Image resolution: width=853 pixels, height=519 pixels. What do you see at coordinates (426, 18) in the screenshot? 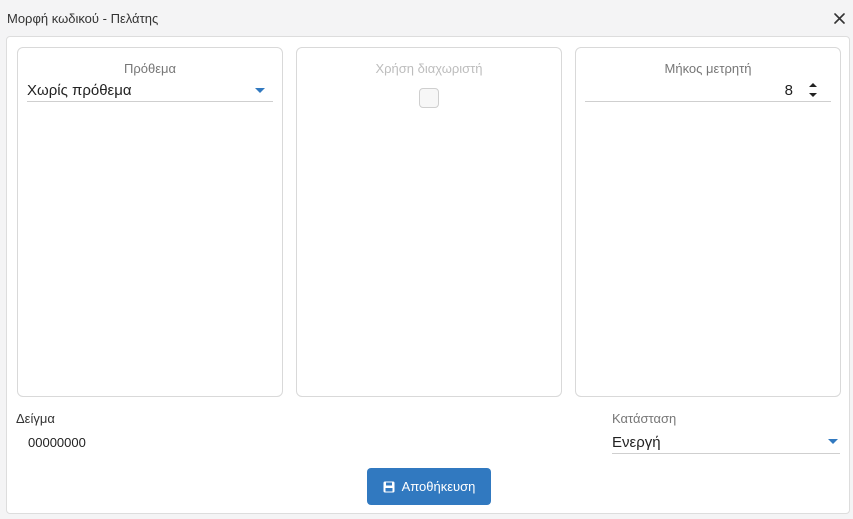
I see `window-titlebar: Μορφή κωδικού - Πελάτης` at bounding box center [426, 18].